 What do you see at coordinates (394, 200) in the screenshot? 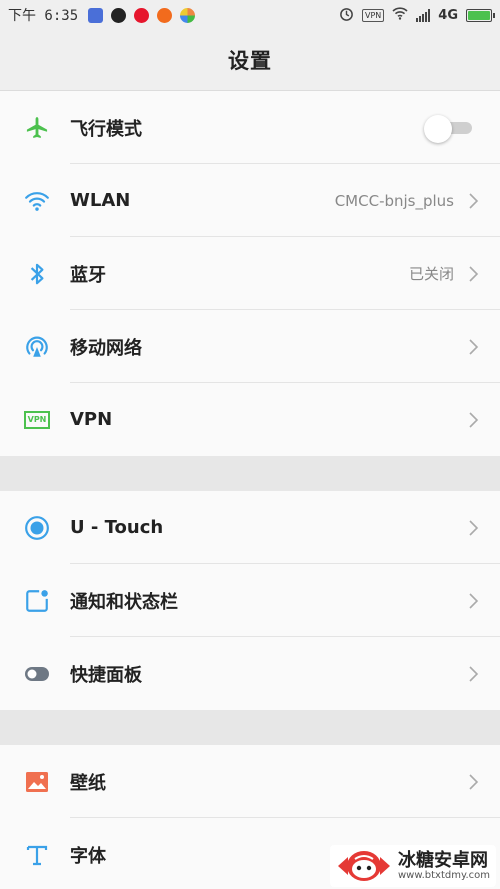
I see `wlan-network-name: CMCC-bnjs_plus` at bounding box center [394, 200].